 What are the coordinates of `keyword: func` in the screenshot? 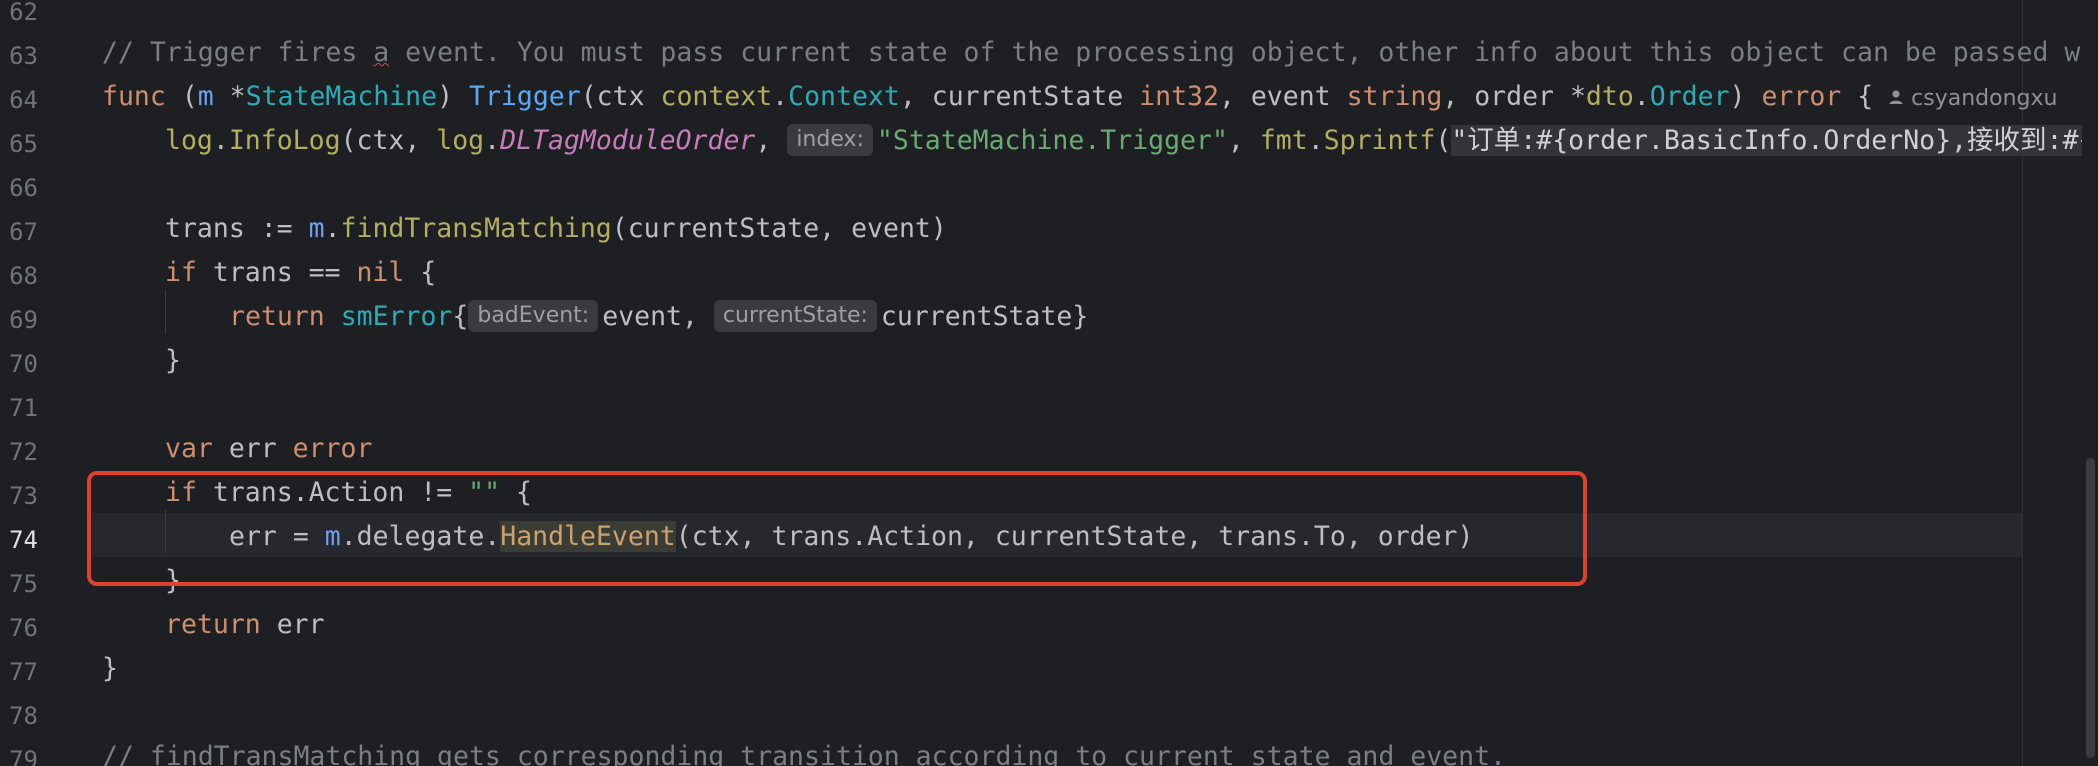 It's located at (134, 96).